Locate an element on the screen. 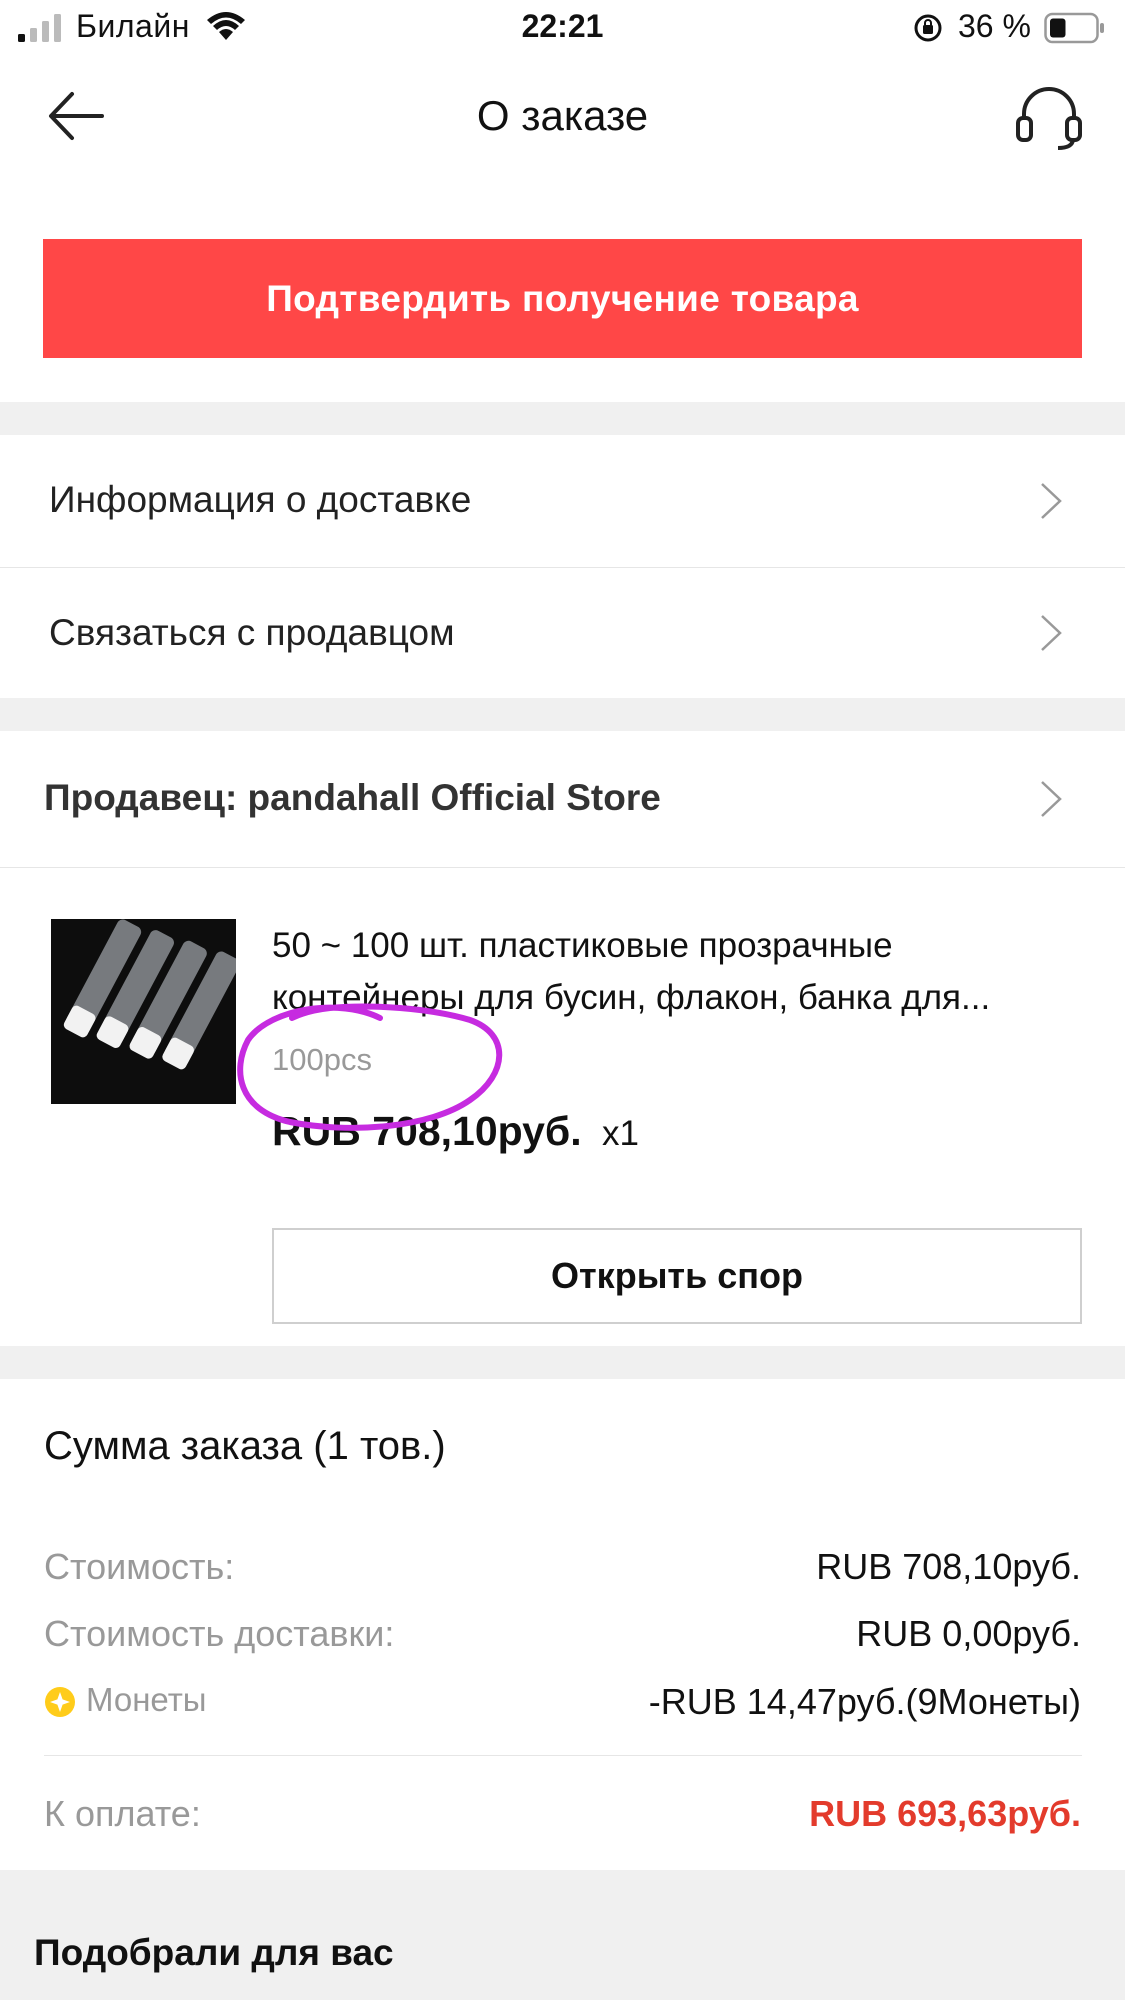 This screenshot has height=2000, width=1125. delivery-info-row: Информация о доставке is located at coordinates (562, 501).